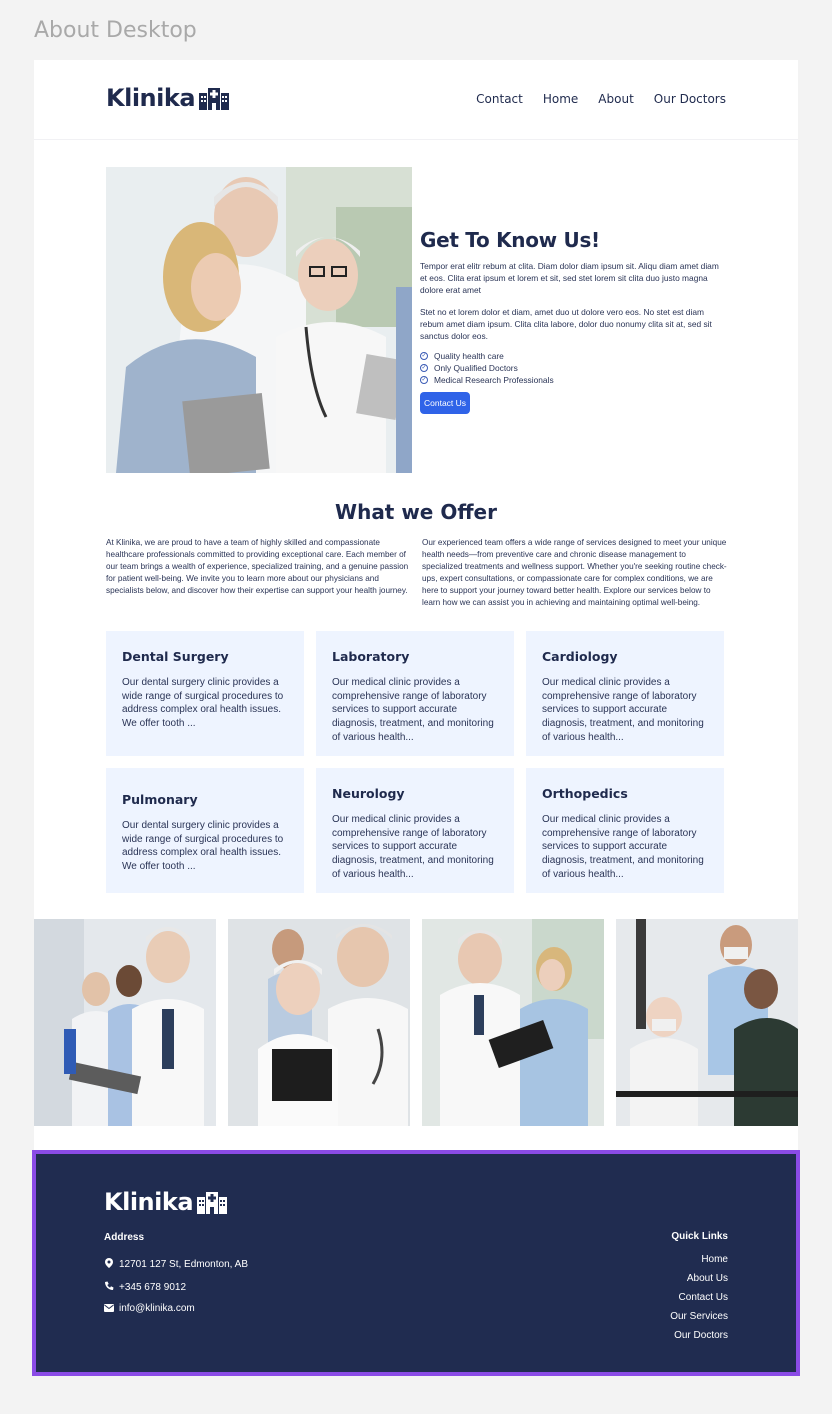 Image resolution: width=832 pixels, height=1414 pixels. I want to click on service-card-title: Dental Surgery, so click(175, 656).